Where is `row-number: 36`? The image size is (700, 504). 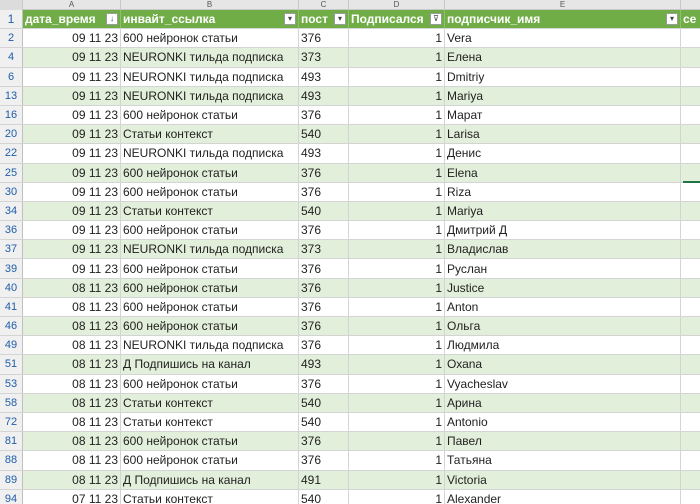
row-number: 36 is located at coordinates (11, 230).